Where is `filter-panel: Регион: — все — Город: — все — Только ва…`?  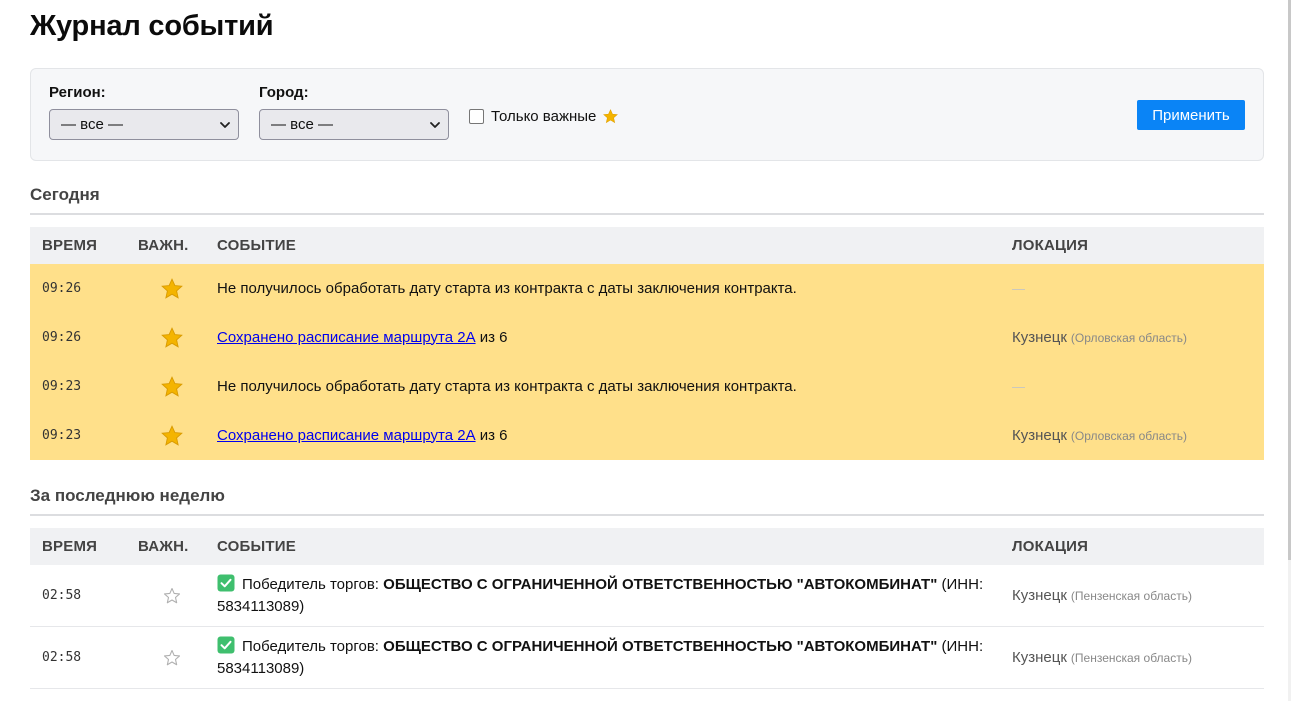
filter-panel: Регион: — все — Город: — все — Только ва… is located at coordinates (647, 114).